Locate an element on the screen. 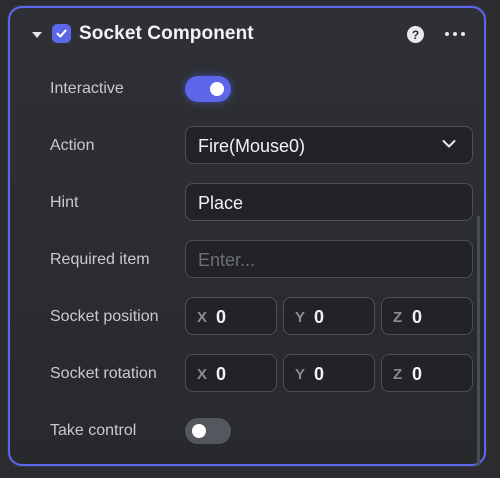 This screenshot has width=500, height=478. hint-value: Place is located at coordinates (221, 203).